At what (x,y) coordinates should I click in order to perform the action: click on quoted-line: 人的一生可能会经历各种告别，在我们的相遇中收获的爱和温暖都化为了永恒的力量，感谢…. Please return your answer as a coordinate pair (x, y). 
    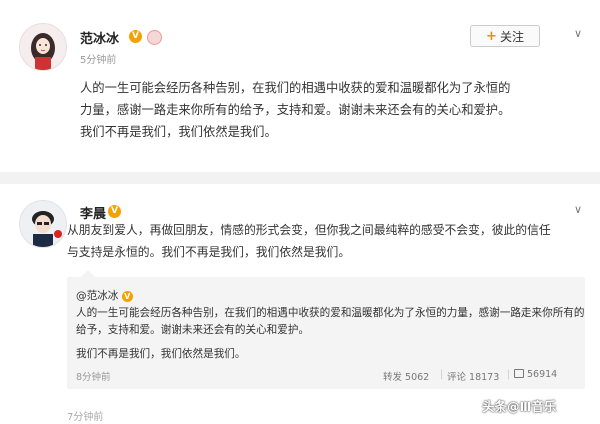
    Looking at the image, I should click on (330, 313).